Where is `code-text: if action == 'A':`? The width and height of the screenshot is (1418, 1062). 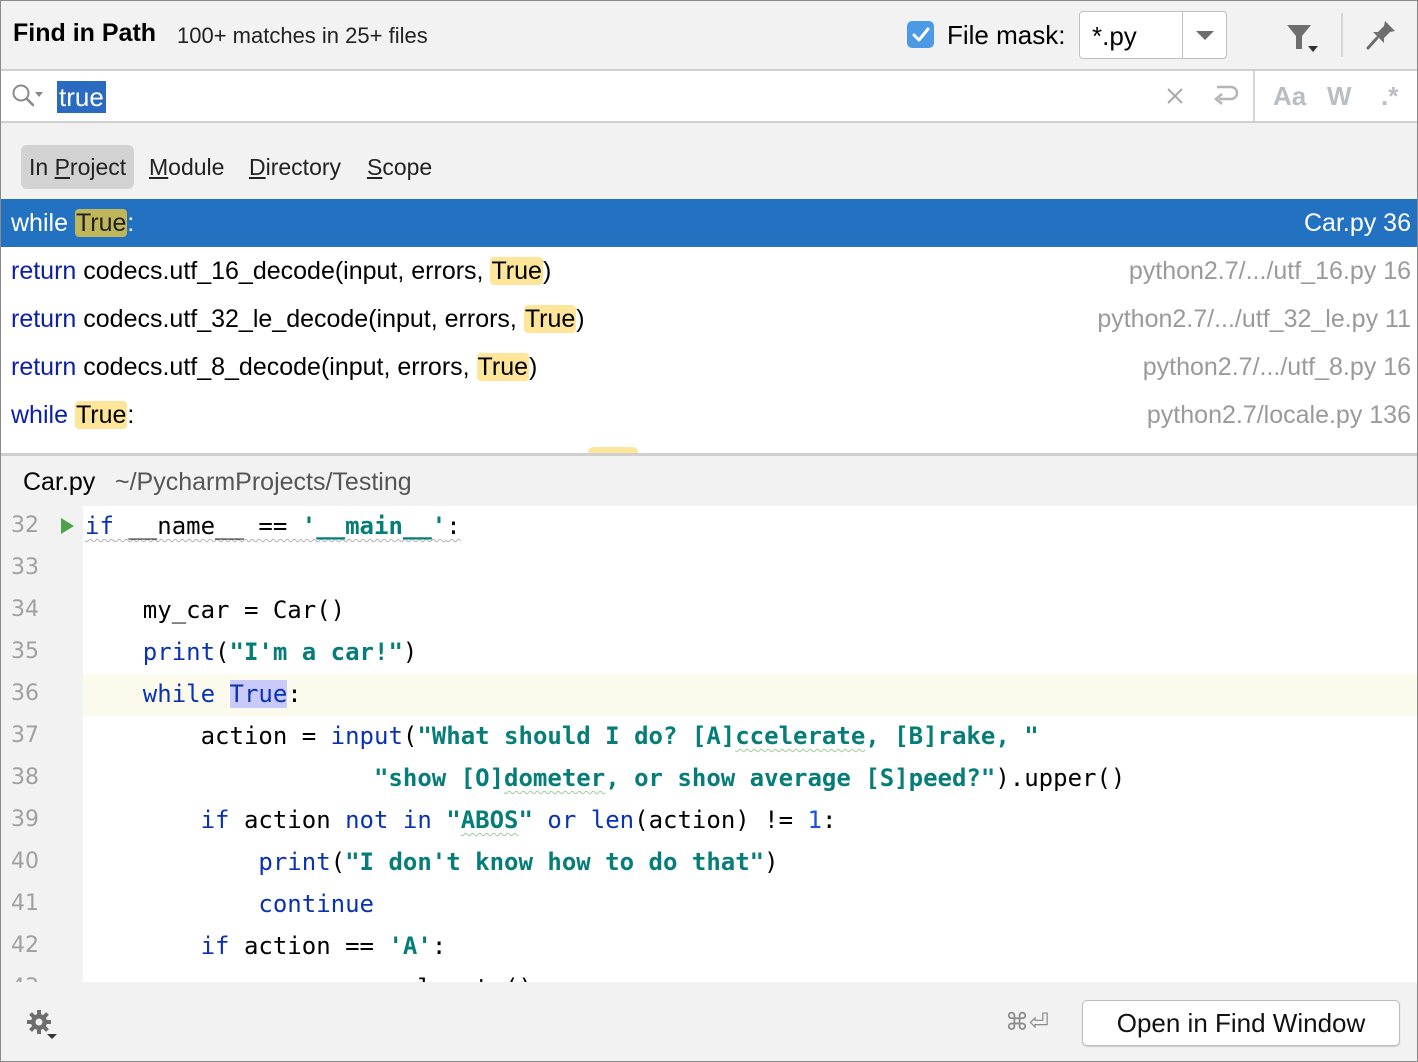
code-text: if action == 'A': is located at coordinates (266, 946).